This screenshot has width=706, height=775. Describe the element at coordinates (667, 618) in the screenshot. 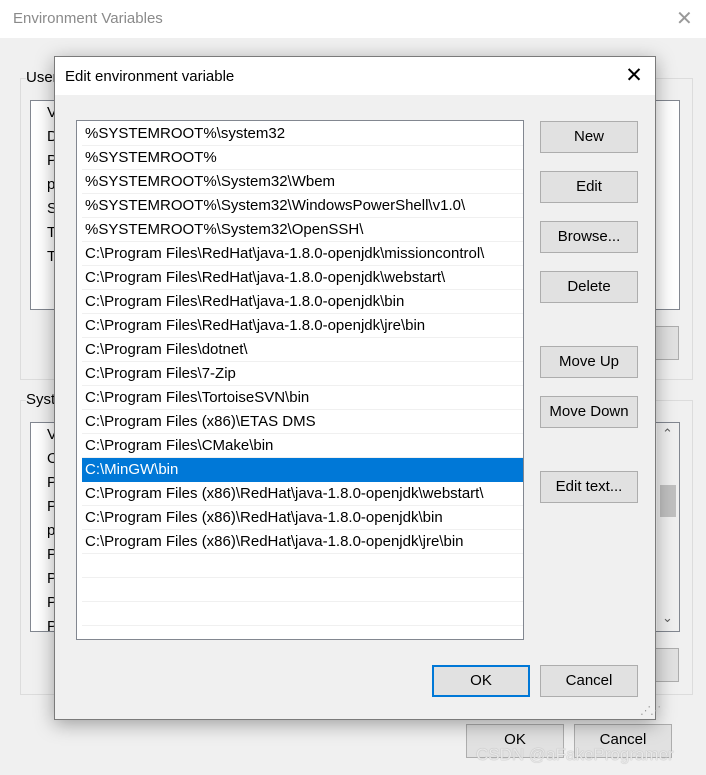

I see `scroll-down-icon: ⌄` at that location.